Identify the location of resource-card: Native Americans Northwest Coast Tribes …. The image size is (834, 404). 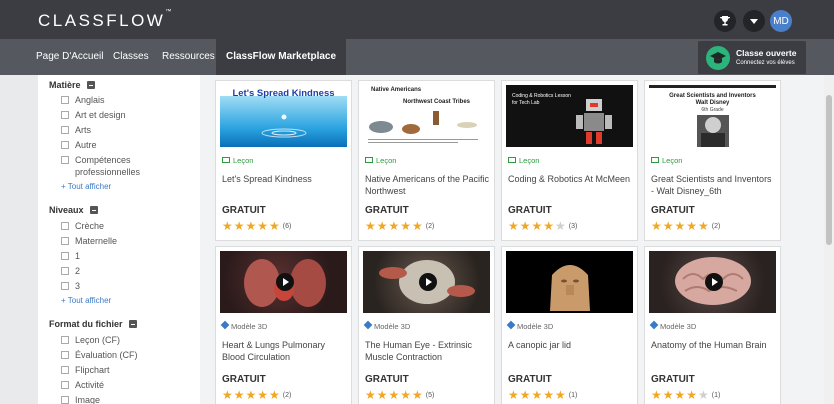
(426, 160).